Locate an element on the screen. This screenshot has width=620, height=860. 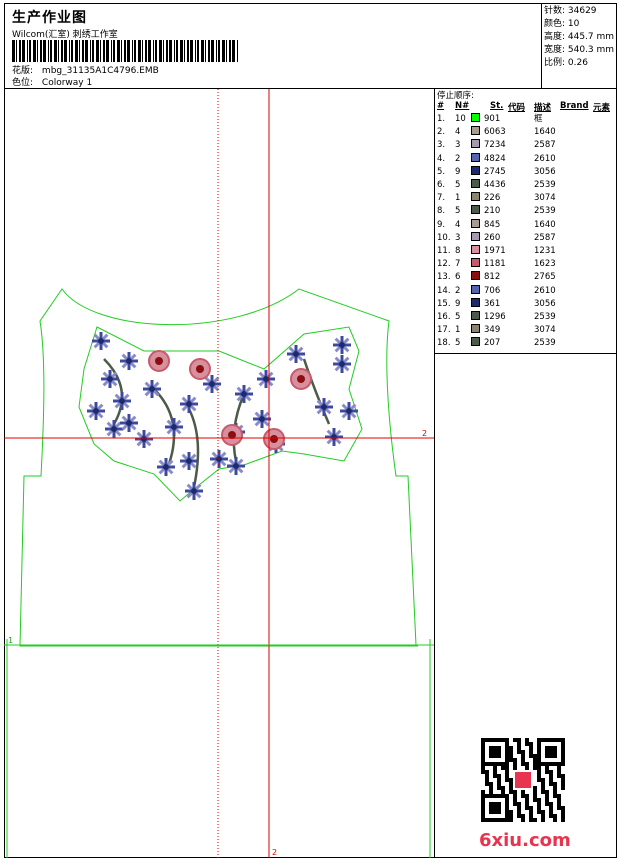
row-code: 361 is located at coordinates (492, 303).